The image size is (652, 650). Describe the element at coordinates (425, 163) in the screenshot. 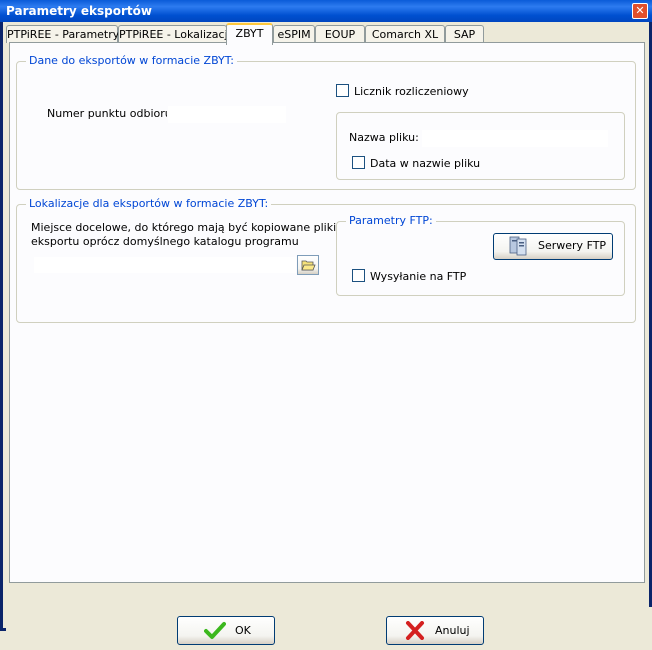

I see `data-w-nazwie-label: Data w nazwie pliku` at that location.